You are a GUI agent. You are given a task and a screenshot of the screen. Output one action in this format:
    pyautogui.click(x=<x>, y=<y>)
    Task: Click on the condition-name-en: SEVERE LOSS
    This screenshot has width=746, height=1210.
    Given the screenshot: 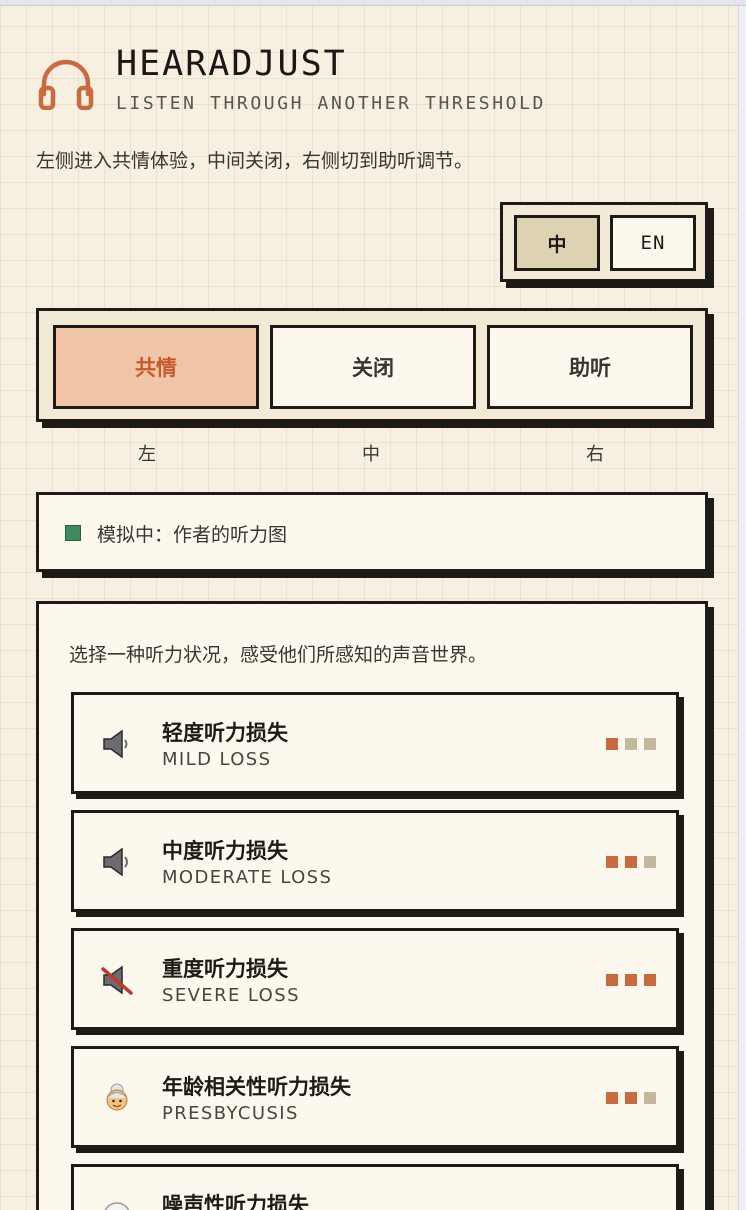 What is the action you would take?
    pyautogui.click(x=231, y=995)
    